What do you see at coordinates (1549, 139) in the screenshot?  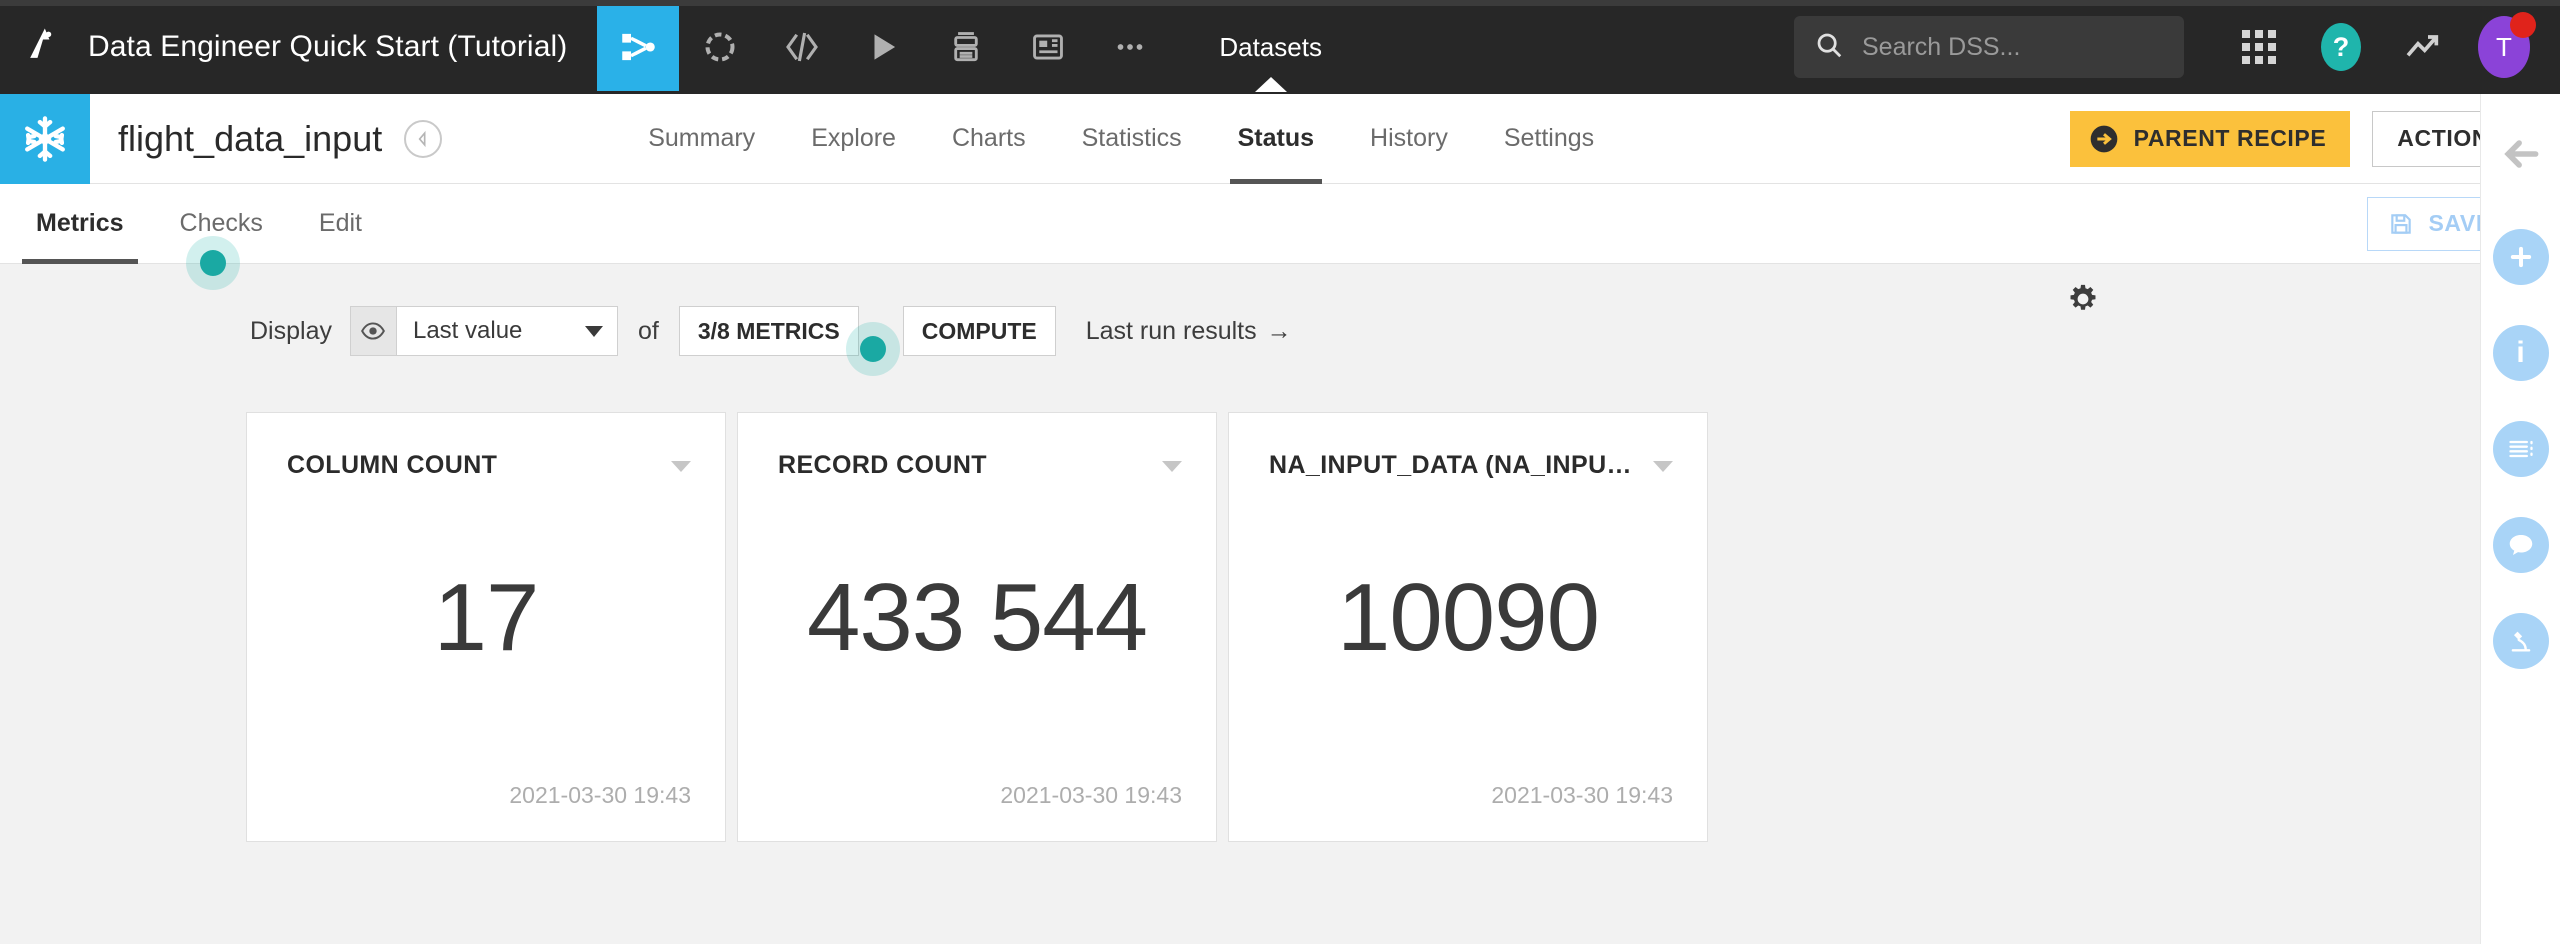 I see `tab-settings: Settings` at bounding box center [1549, 139].